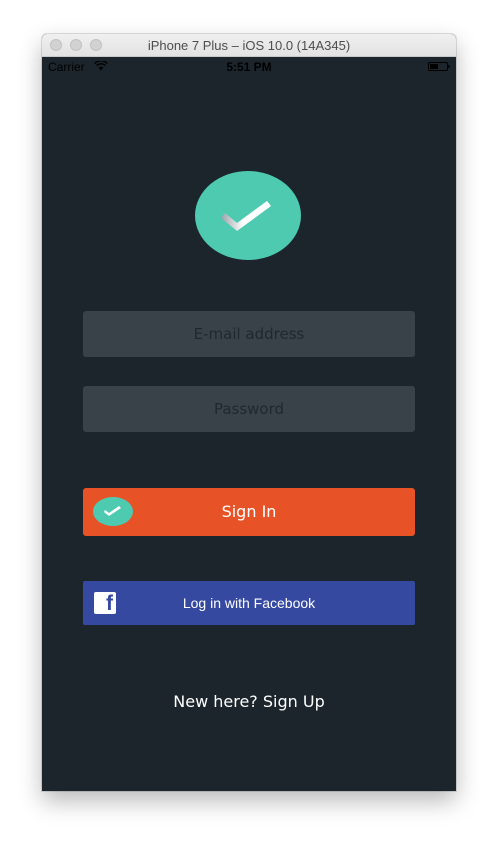  I want to click on facebook-login-label: Log in with Facebook, so click(249, 603).